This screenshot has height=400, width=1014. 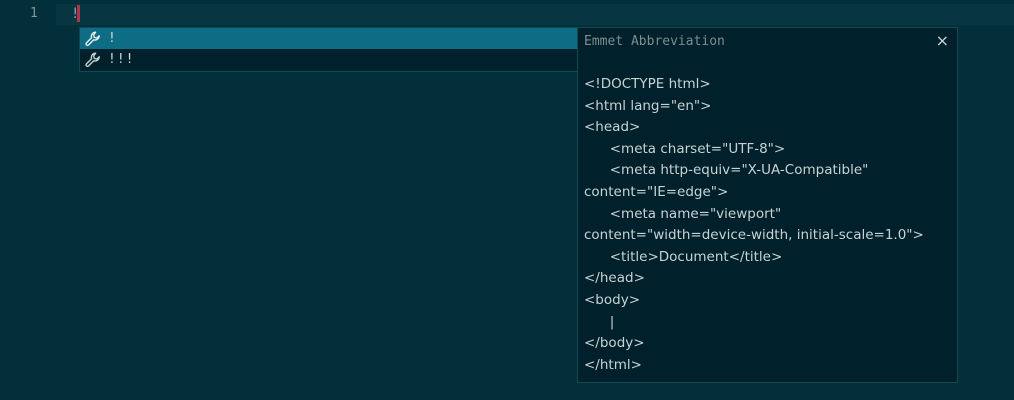 I want to click on suggestion-item: !, so click(x=329, y=38).